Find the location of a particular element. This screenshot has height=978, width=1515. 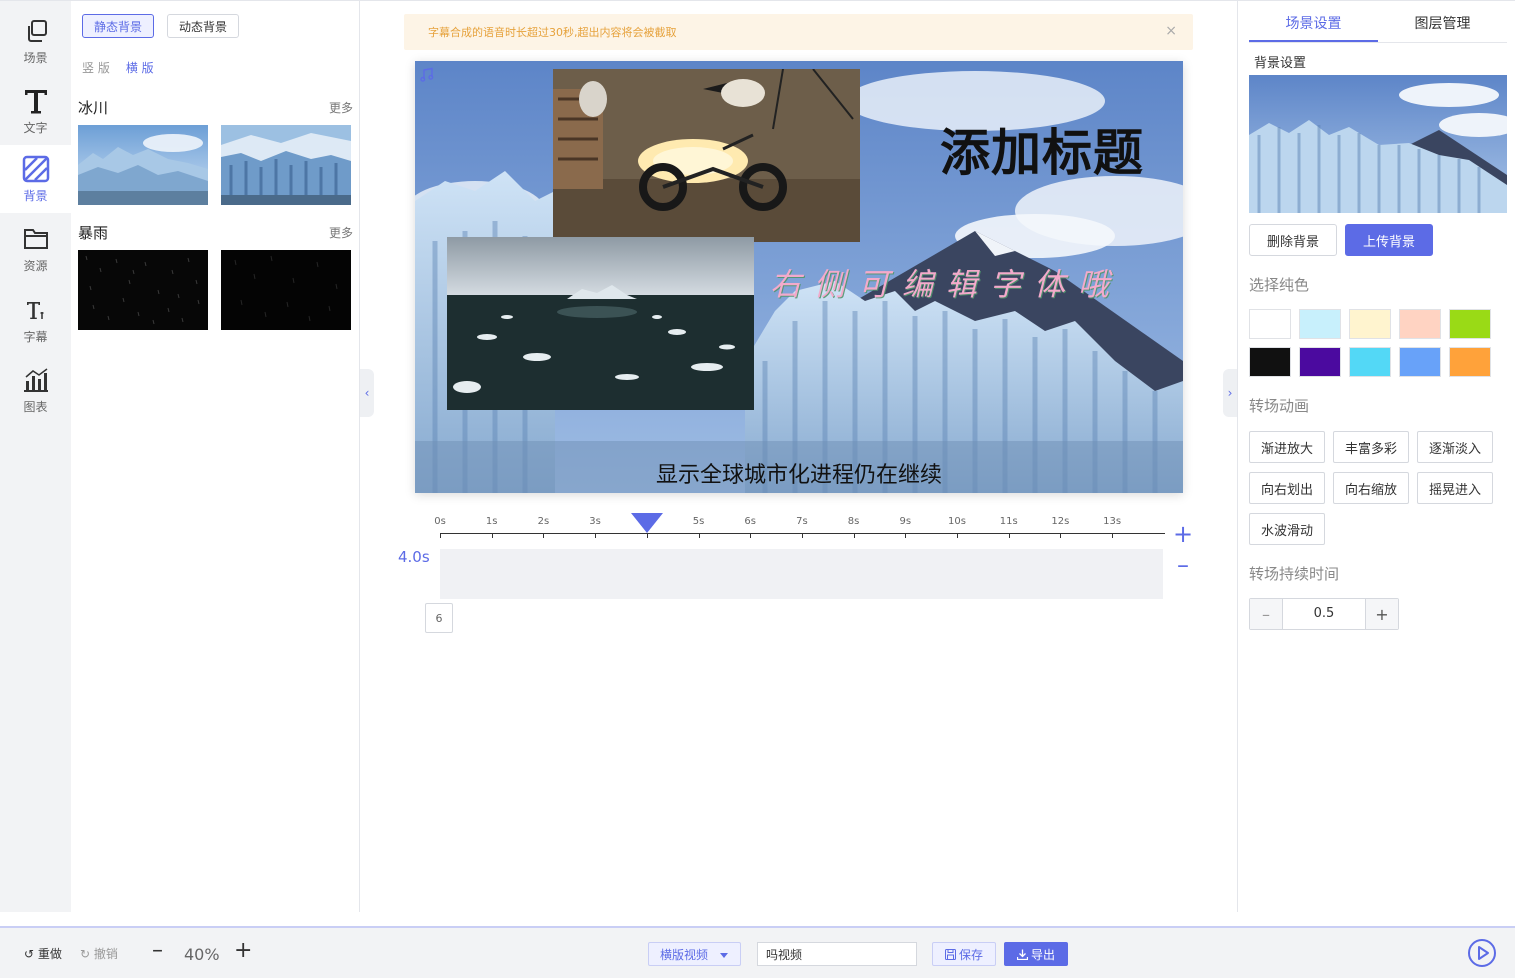

background-settings-label: 背景设置 is located at coordinates (1280, 63).